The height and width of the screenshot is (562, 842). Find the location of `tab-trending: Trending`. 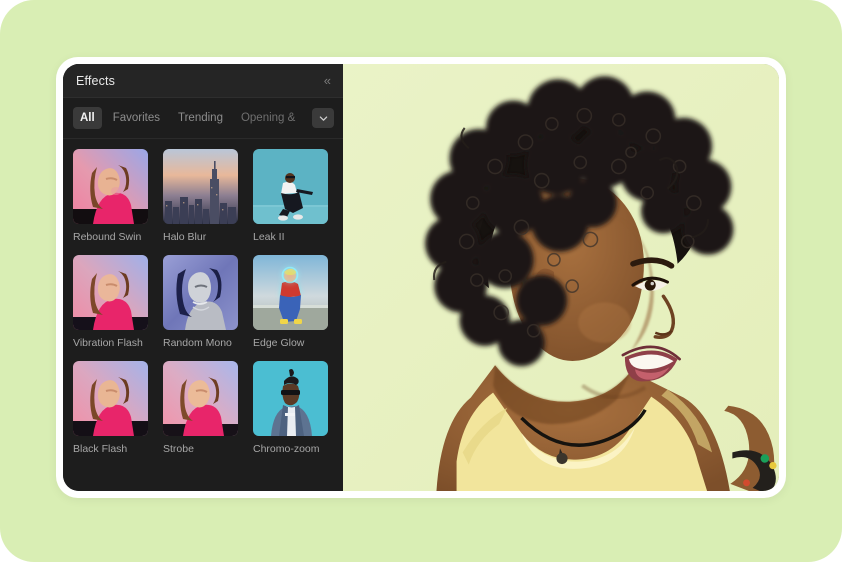

tab-trending: Trending is located at coordinates (200, 118).